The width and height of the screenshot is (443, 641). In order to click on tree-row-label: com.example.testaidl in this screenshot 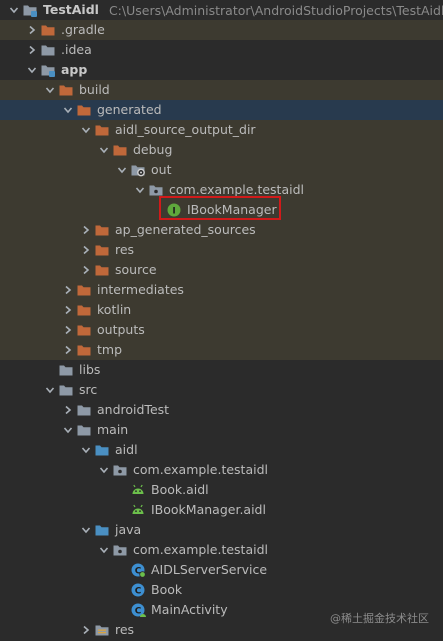, I will do `click(236, 189)`.